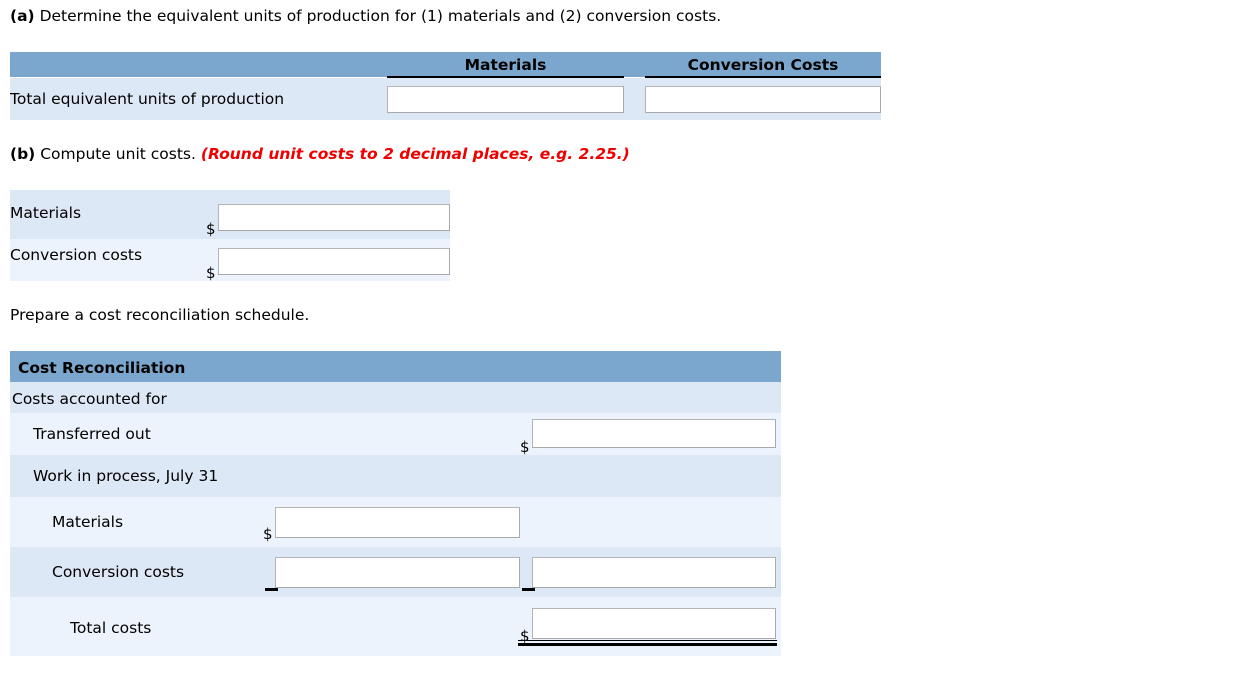 Image resolution: width=1245 pixels, height=676 pixels. I want to click on row-label-transferred-out: Transferred out, so click(92, 434).